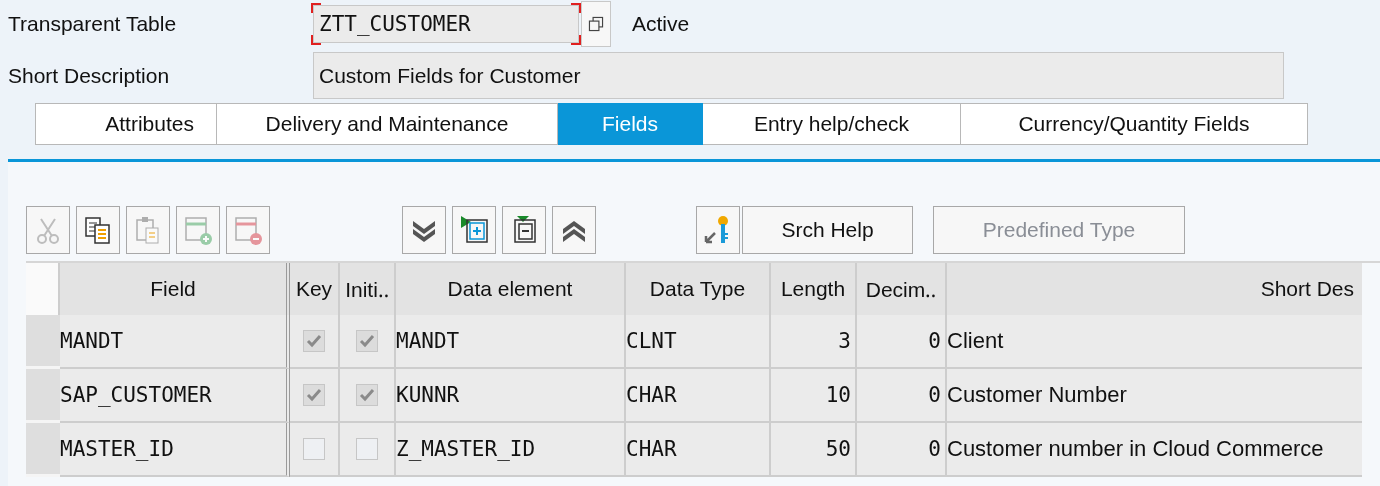 The width and height of the screenshot is (1380, 486). I want to click on table-cell: MASTER_ID, so click(175, 450).